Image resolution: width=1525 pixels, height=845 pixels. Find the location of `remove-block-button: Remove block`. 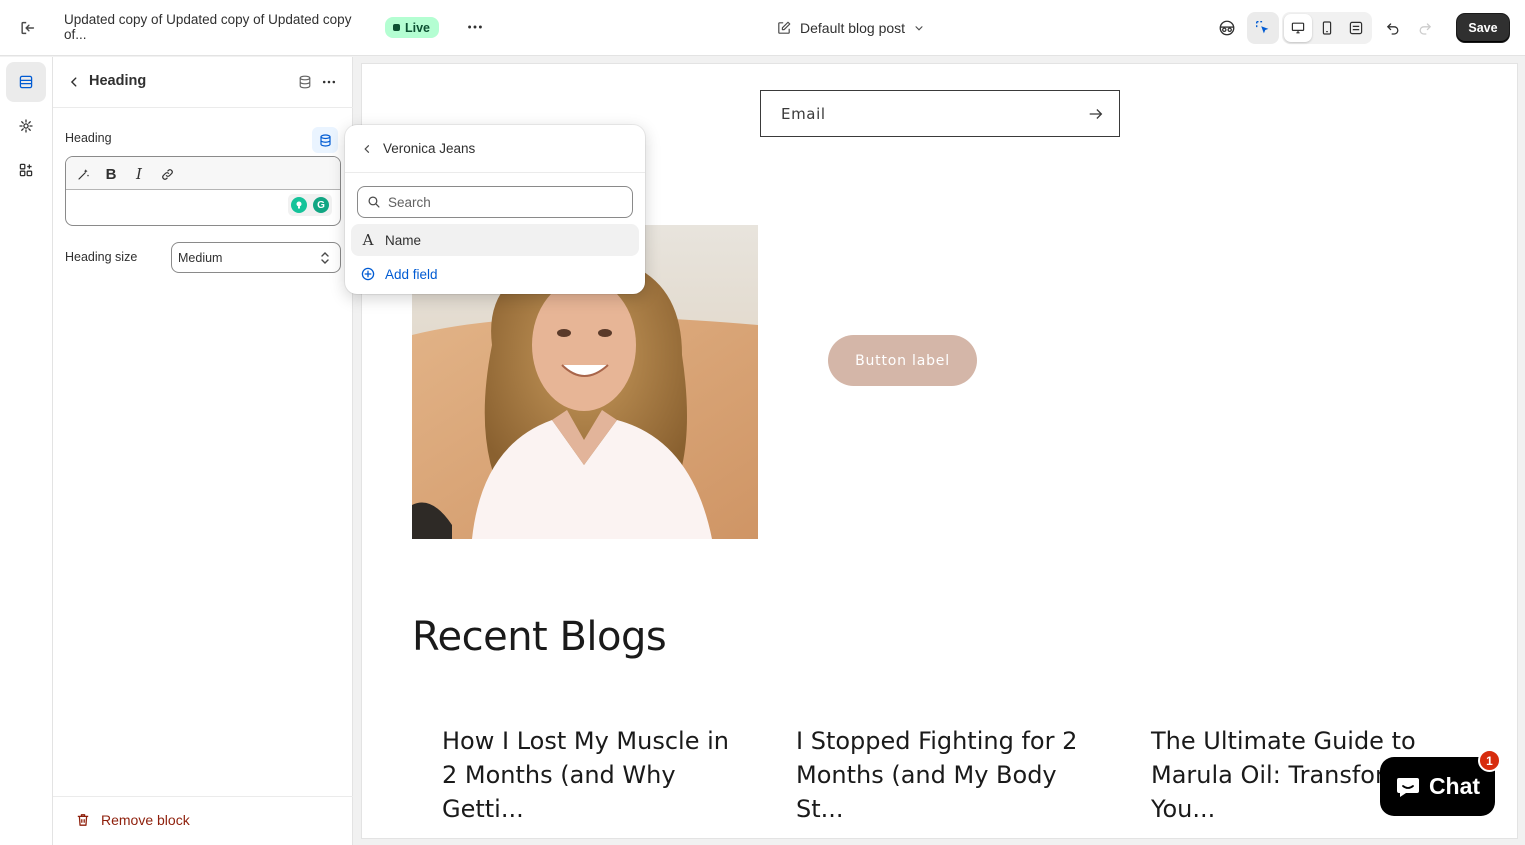

remove-block-button: Remove block is located at coordinates (132, 820).